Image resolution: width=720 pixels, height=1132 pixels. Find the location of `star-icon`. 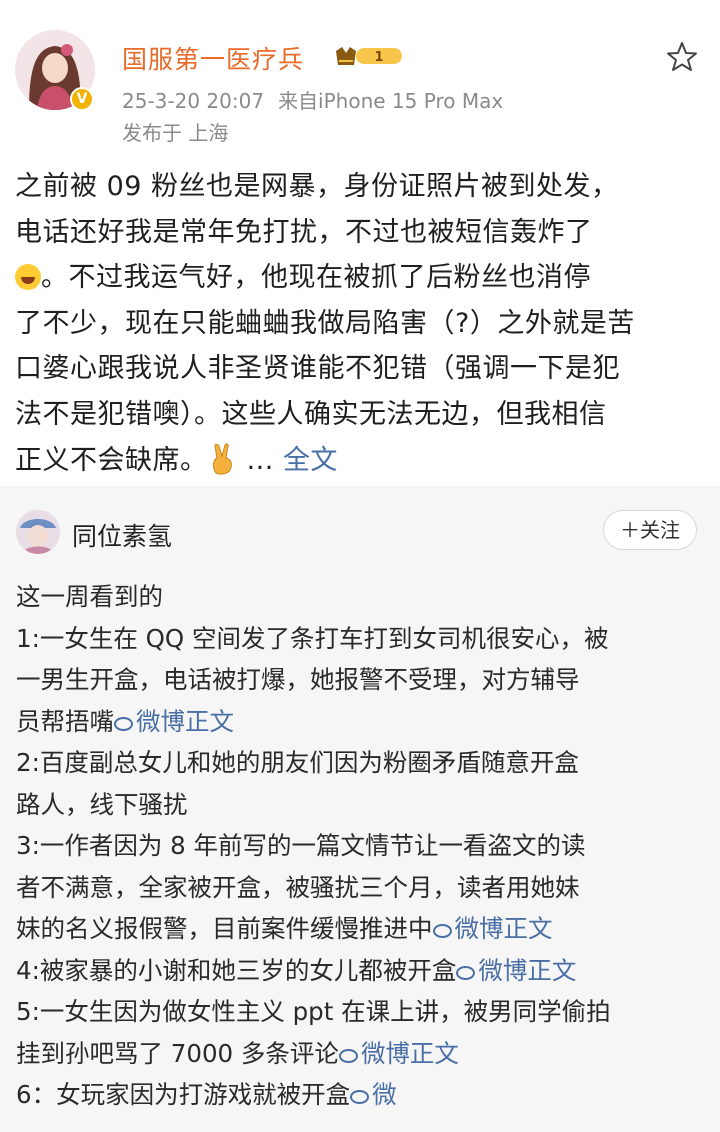

star-icon is located at coordinates (682, 57).